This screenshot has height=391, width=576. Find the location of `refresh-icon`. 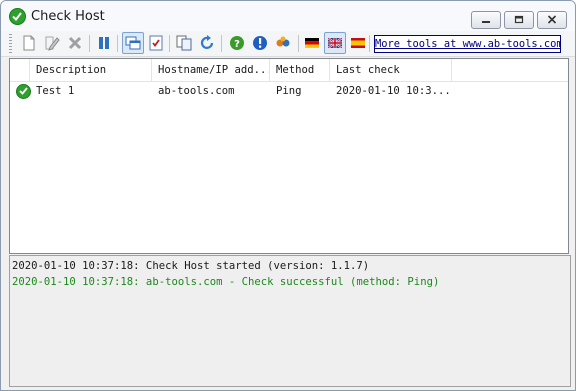

refresh-icon is located at coordinates (207, 42).